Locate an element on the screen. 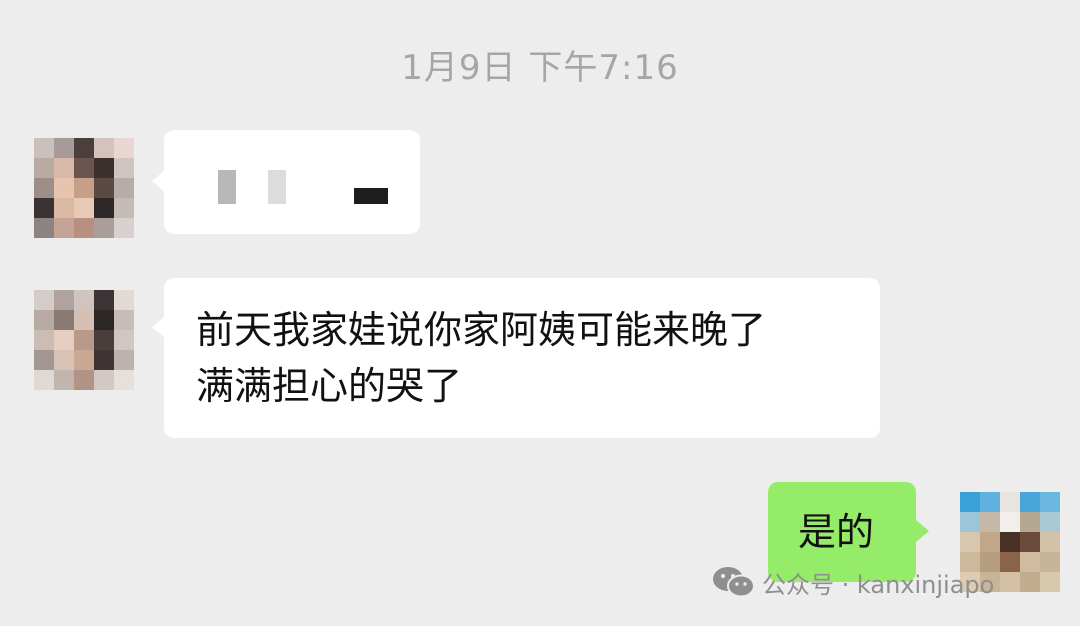 This screenshot has height=626, width=1080. wechat-icon is located at coordinates (734, 582).